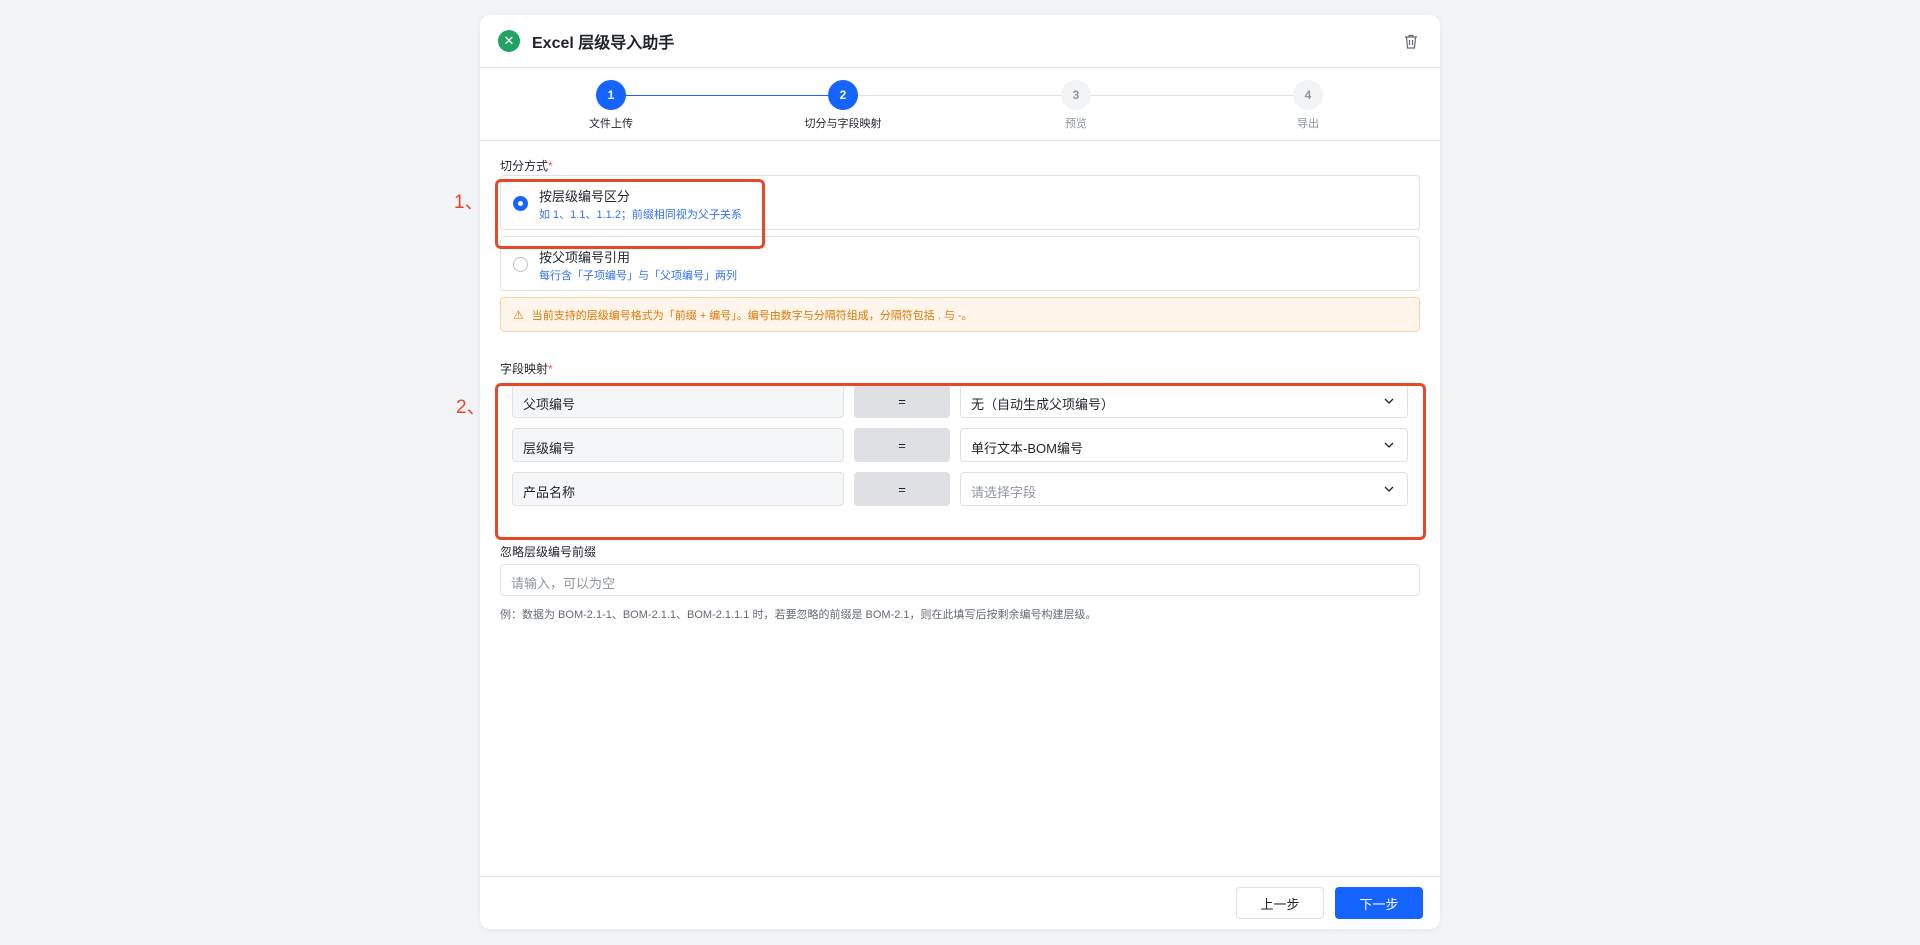 Image resolution: width=1920 pixels, height=945 pixels. I want to click on step-label: 预览, so click(1076, 124).